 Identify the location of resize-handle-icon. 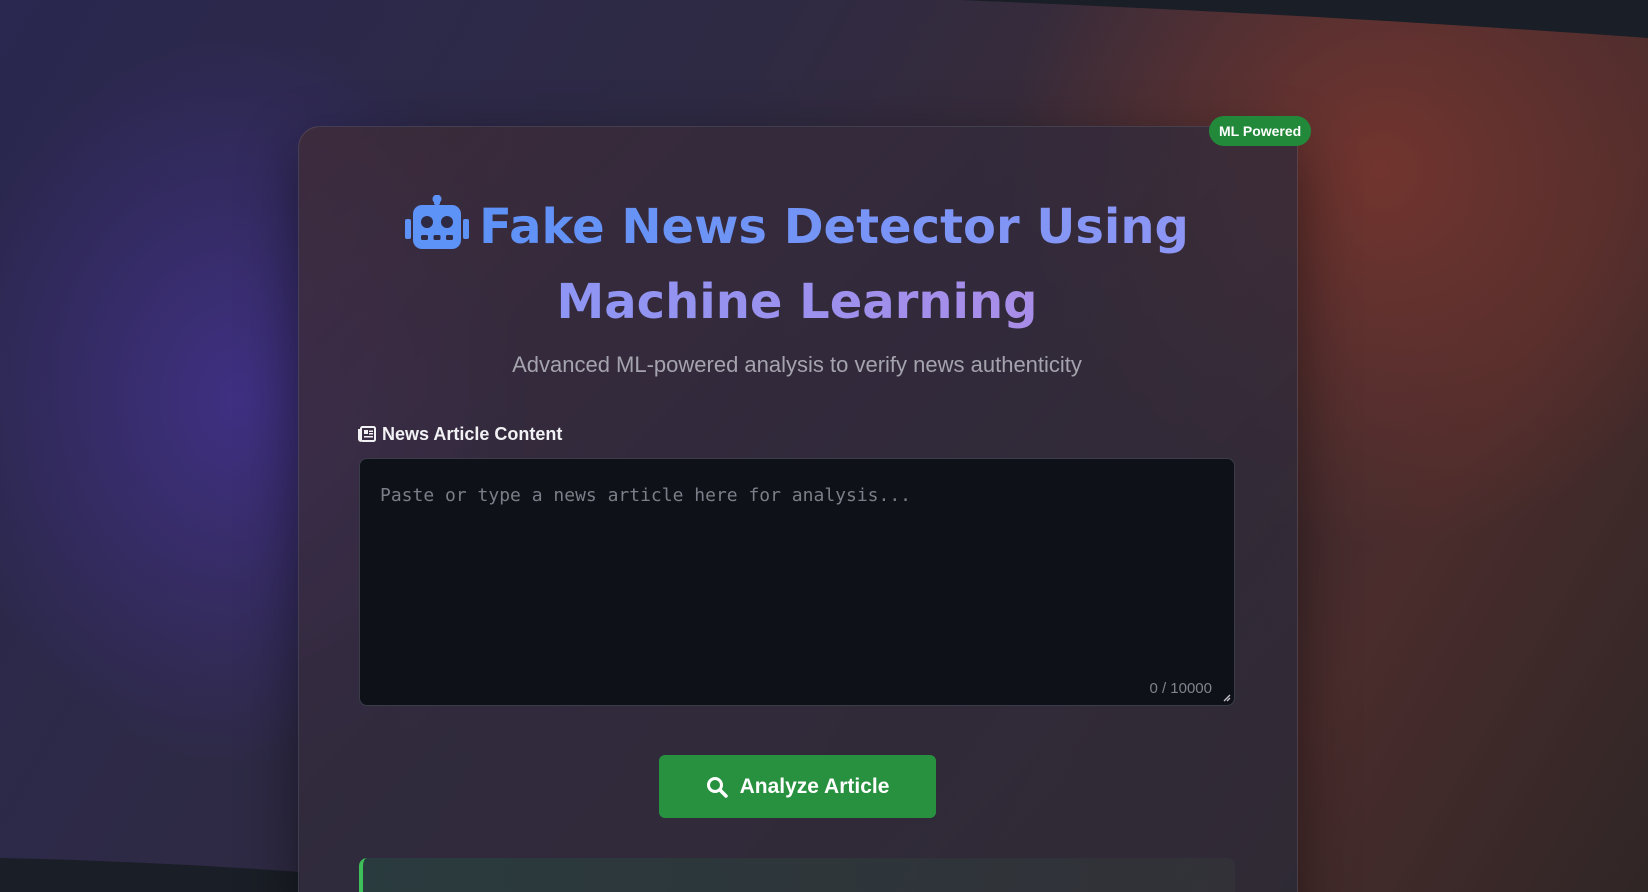
(1227, 698).